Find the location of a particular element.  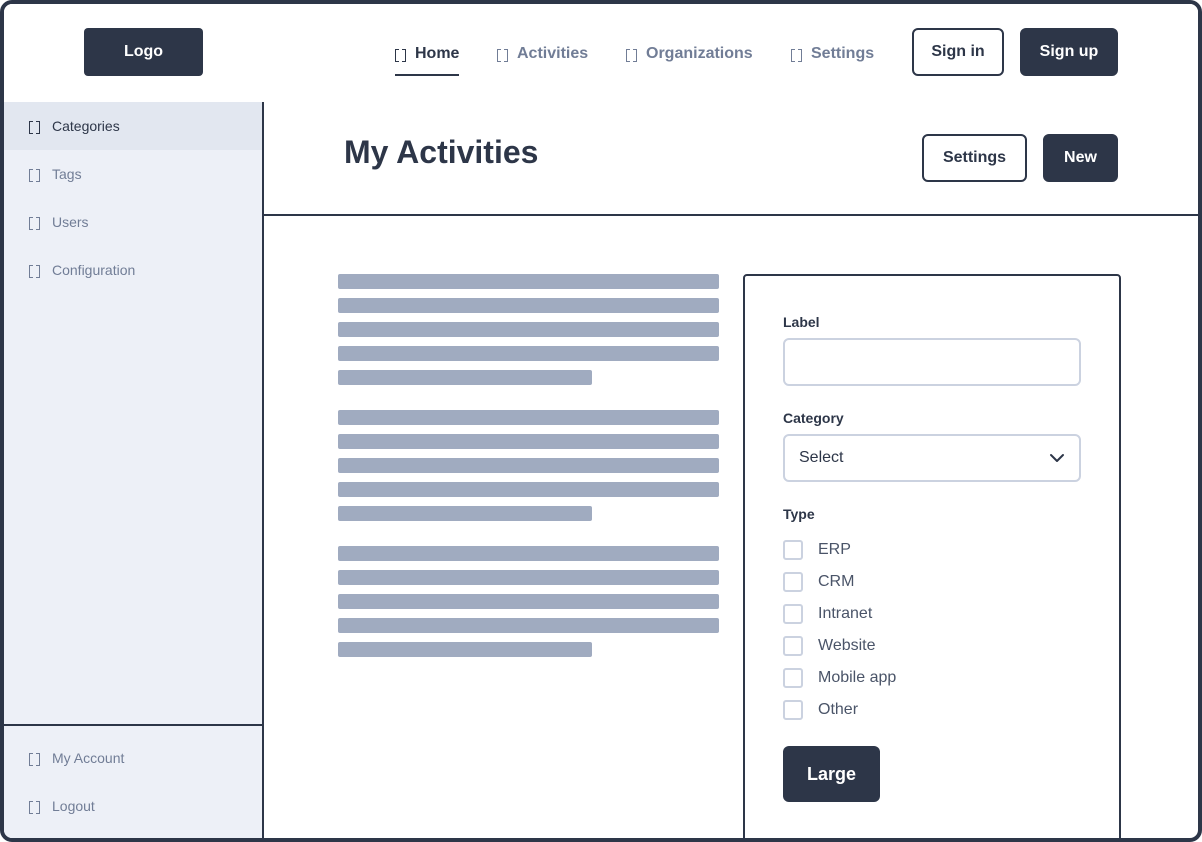

type-option-other: Other is located at coordinates (820, 710).